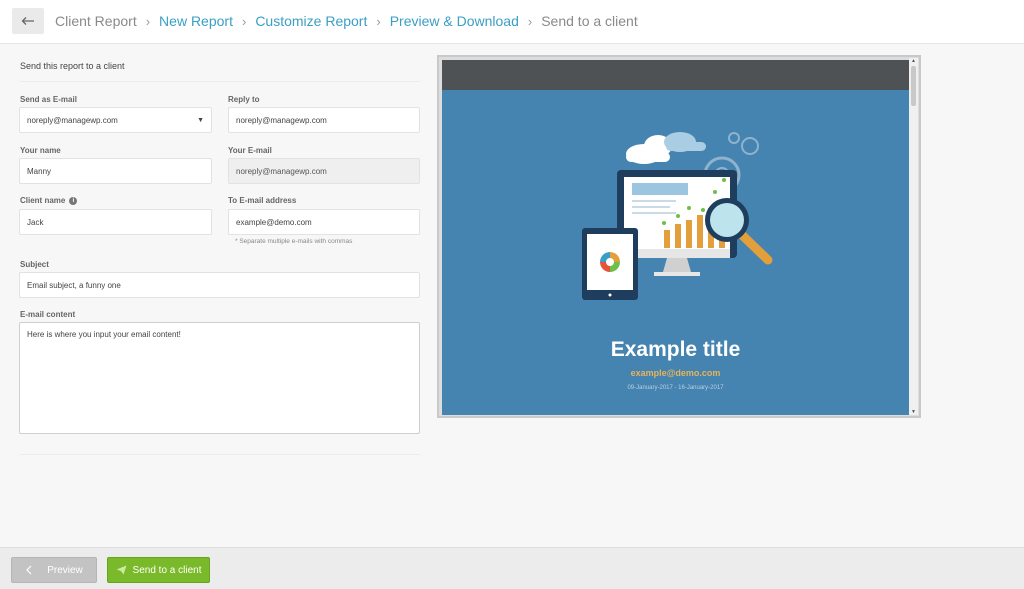  Describe the element at coordinates (73, 200) in the screenshot. I see `info-icon: i` at that location.